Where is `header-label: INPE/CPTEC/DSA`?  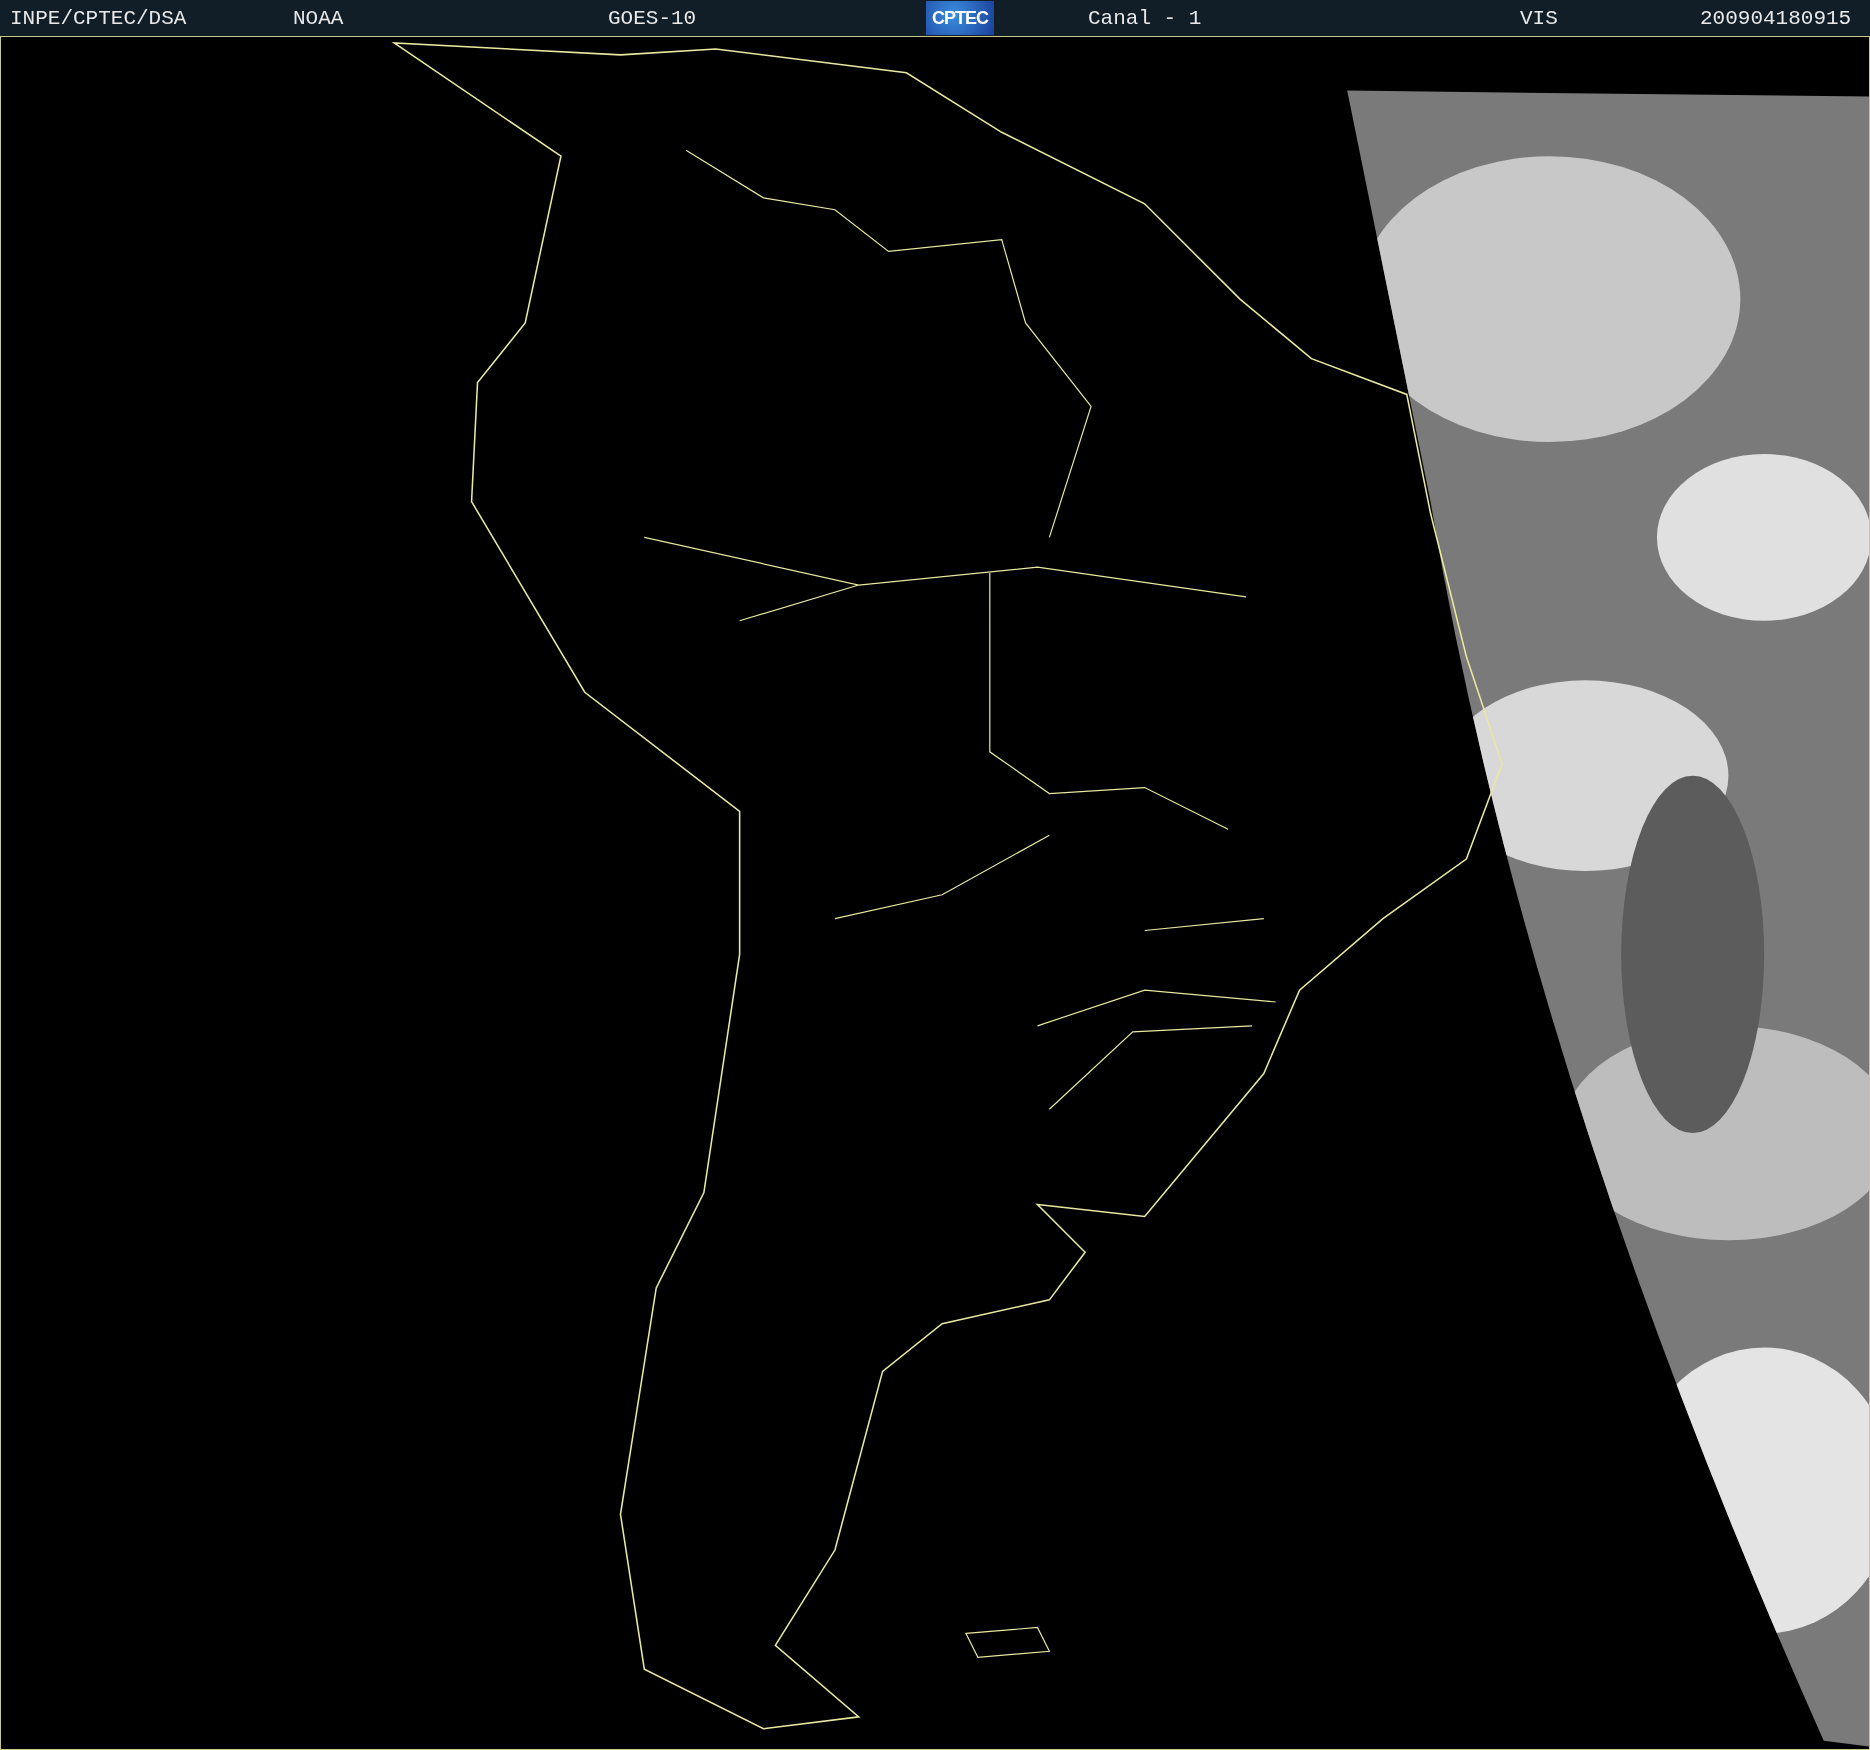 header-label: INPE/CPTEC/DSA is located at coordinates (98, 18).